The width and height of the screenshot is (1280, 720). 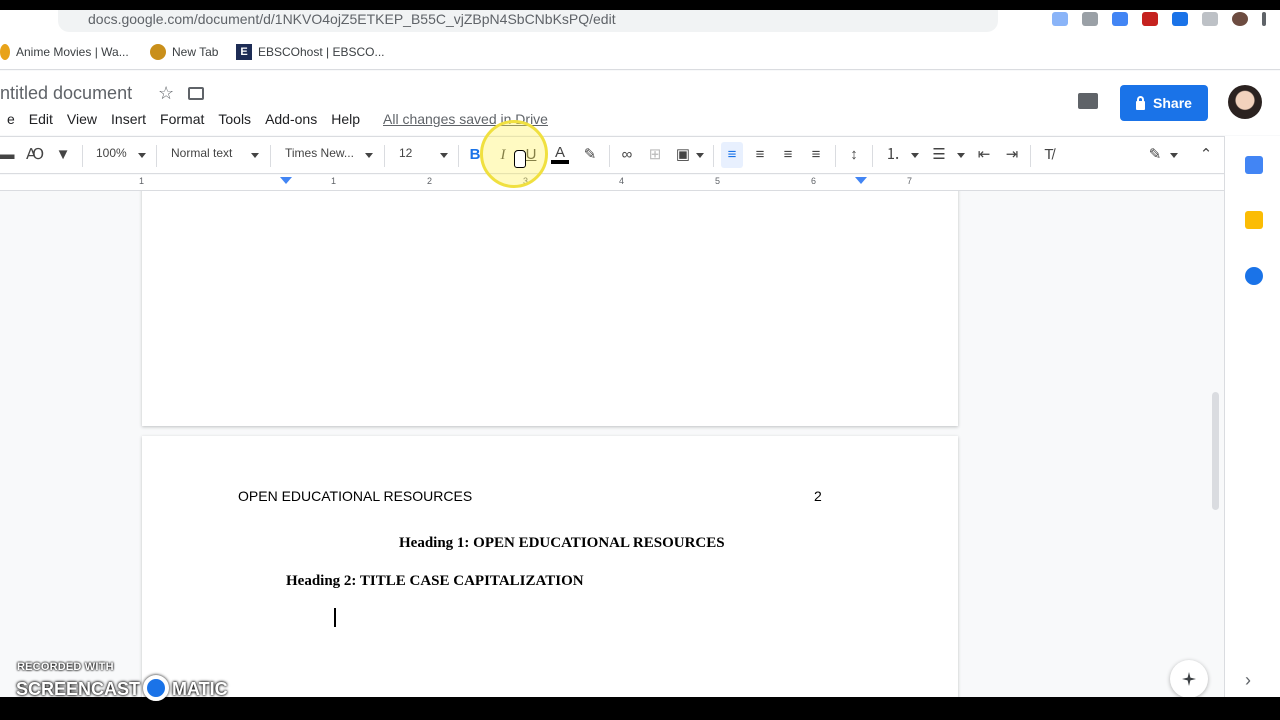 What do you see at coordinates (893, 155) in the screenshot?
I see `numbered-list-icon: ⒈` at bounding box center [893, 155].